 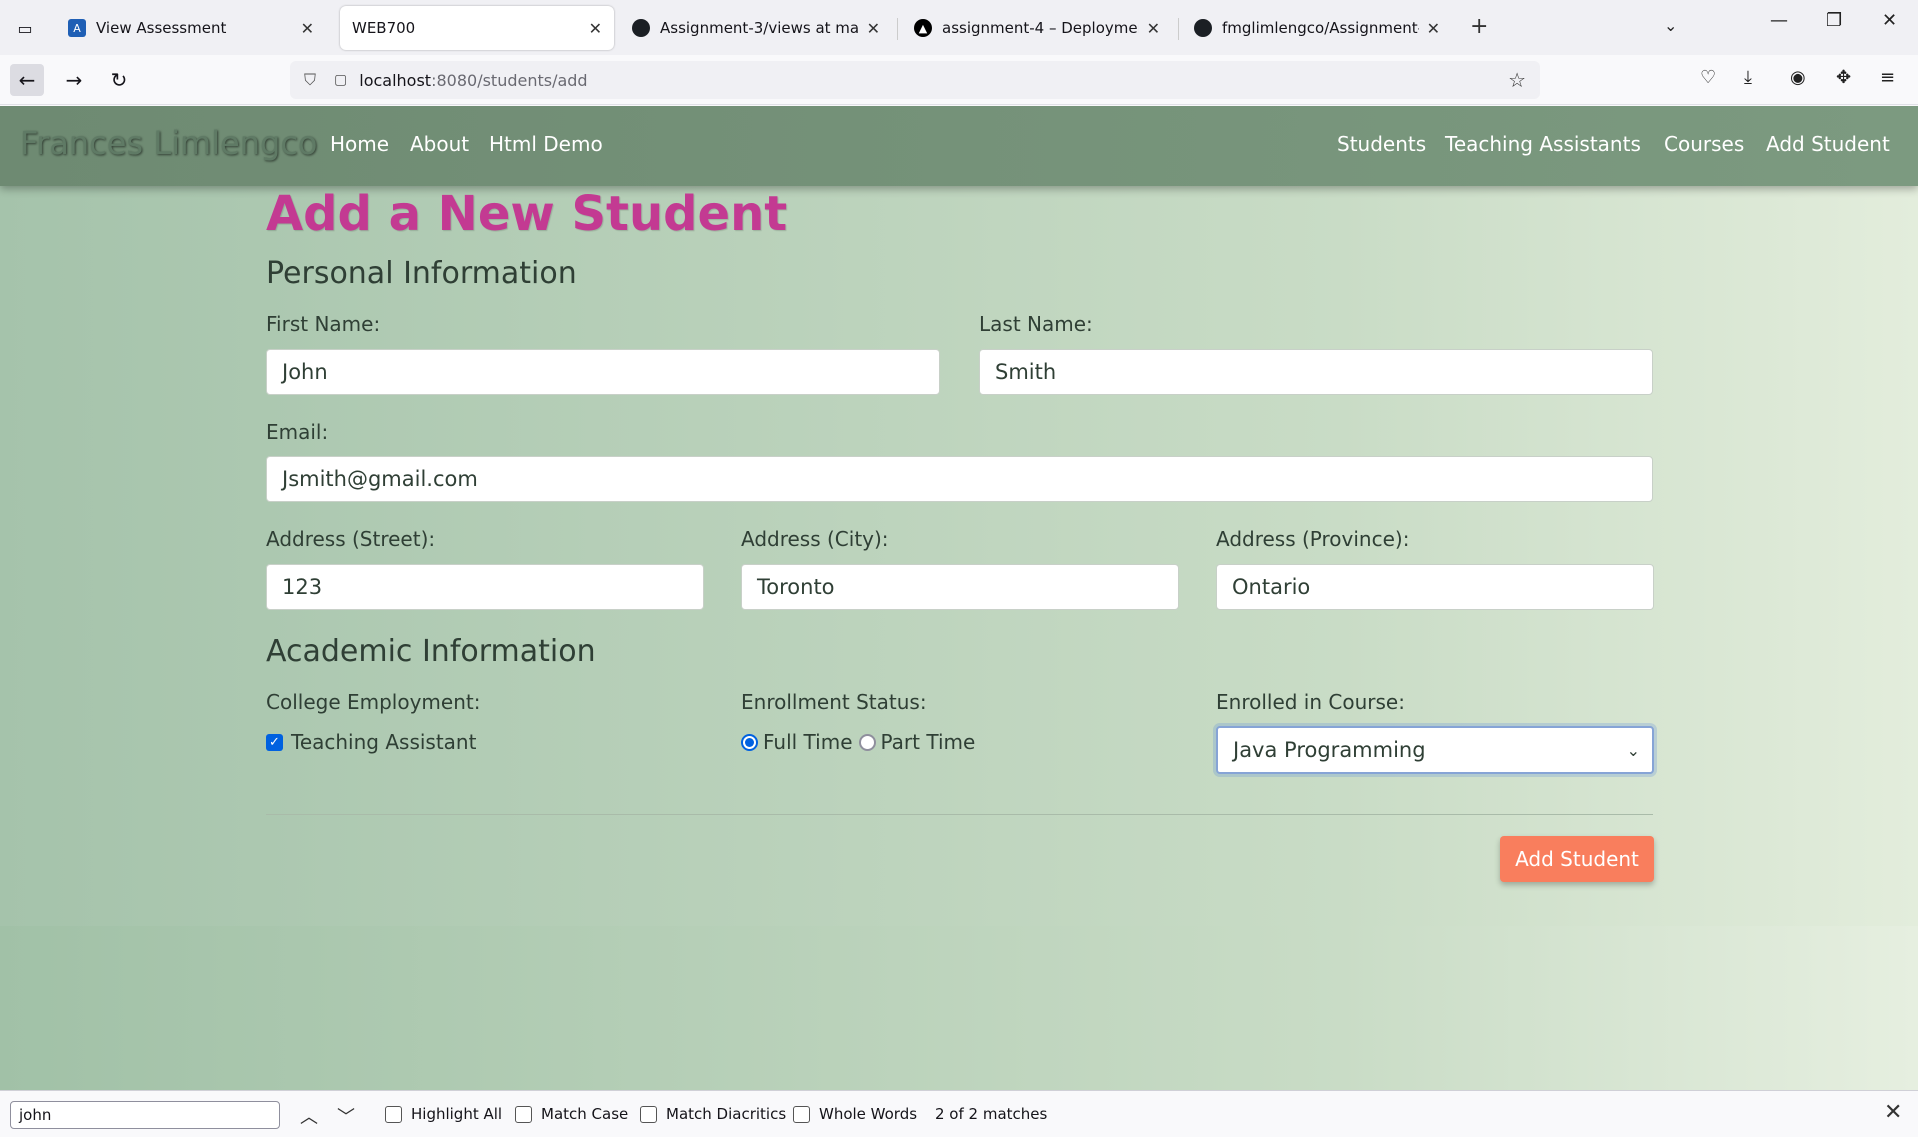 What do you see at coordinates (393, 1114) in the screenshot?
I see `highlight-all-checkbox` at bounding box center [393, 1114].